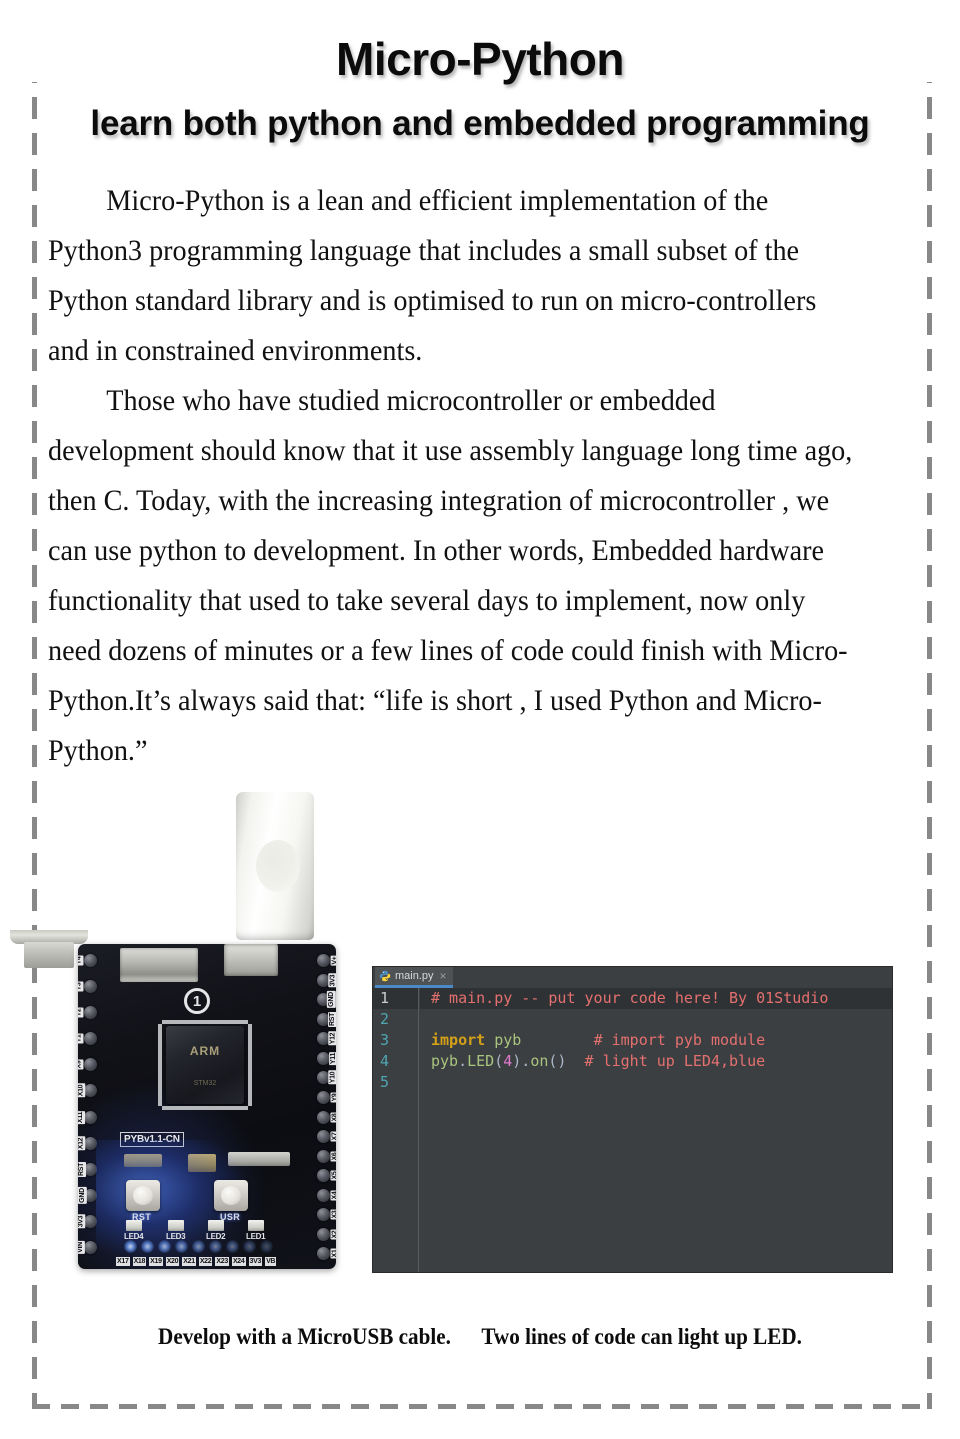 The image size is (960, 1439). Describe the element at coordinates (304, 1336) in the screenshot. I see `caption-left: Develop with a MicroUSB cable.` at that location.